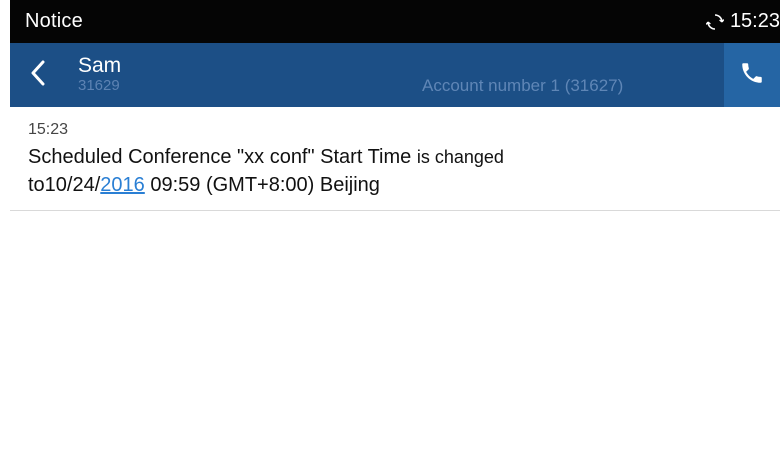 The image size is (780, 466). Describe the element at coordinates (122, 185) in the screenshot. I see `date-link: 2016` at that location.